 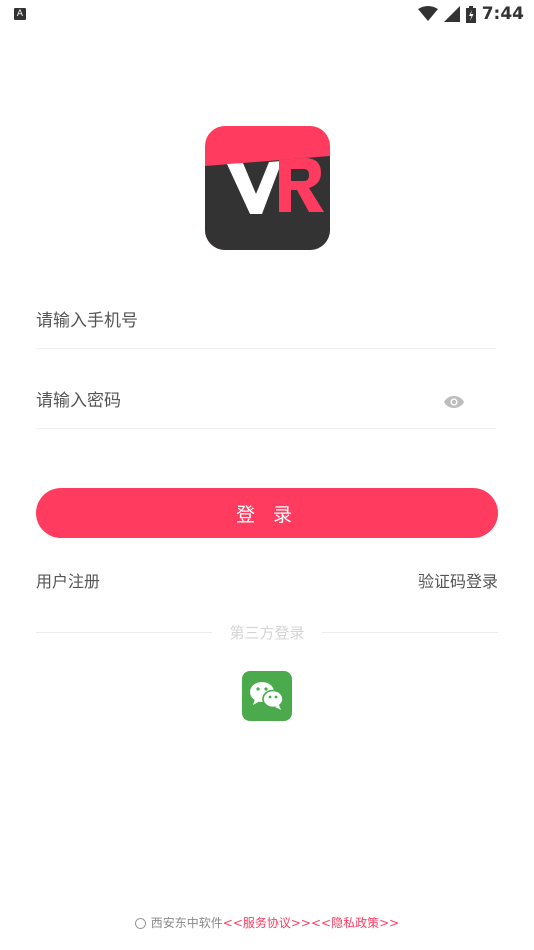 I want to click on third-party-label: 第三方登录, so click(x=267, y=633).